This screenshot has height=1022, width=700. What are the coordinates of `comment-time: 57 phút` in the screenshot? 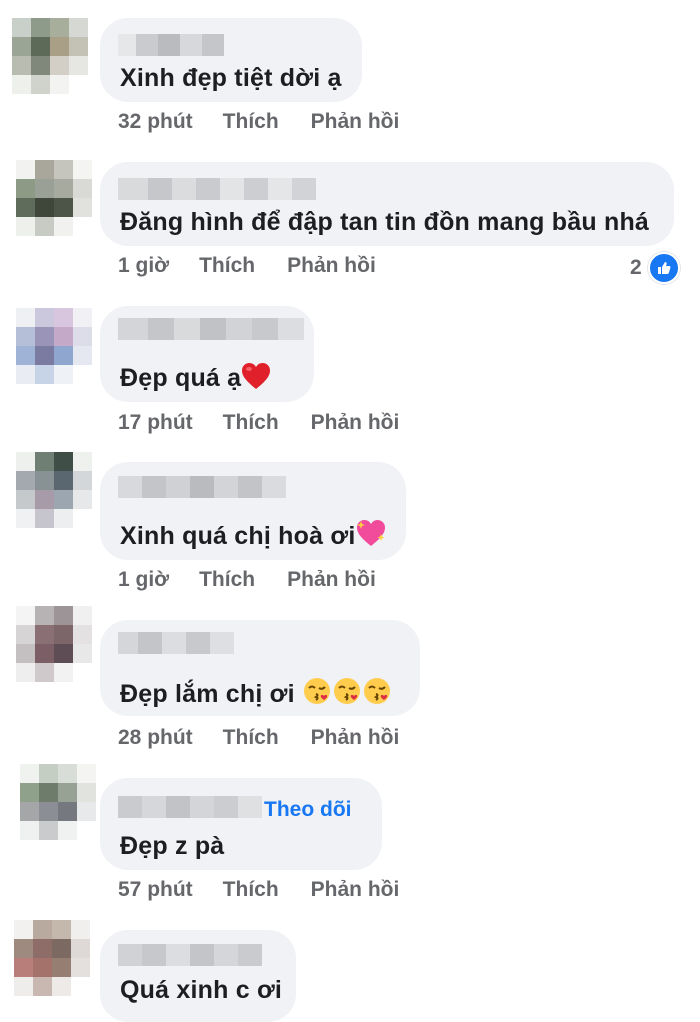 It's located at (155, 890).